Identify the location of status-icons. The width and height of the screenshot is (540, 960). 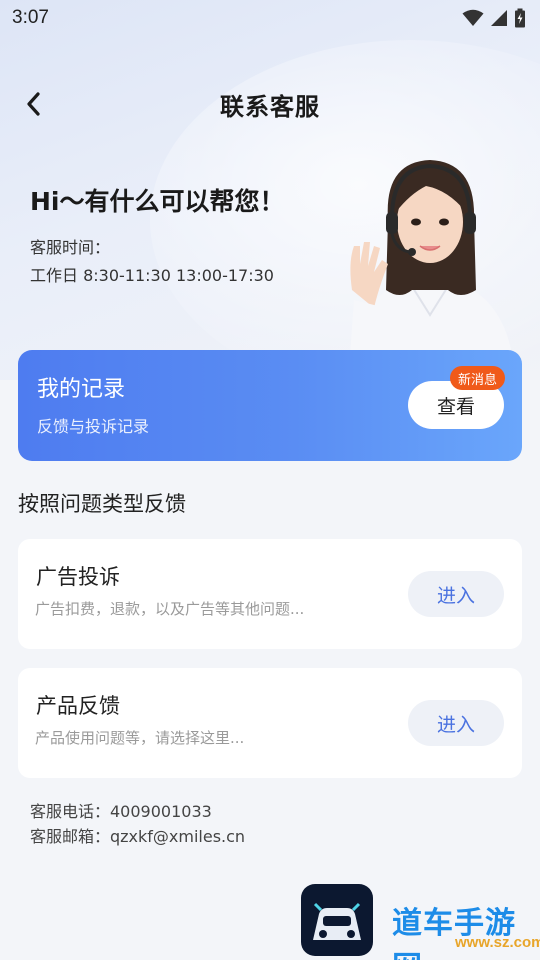
(494, 18).